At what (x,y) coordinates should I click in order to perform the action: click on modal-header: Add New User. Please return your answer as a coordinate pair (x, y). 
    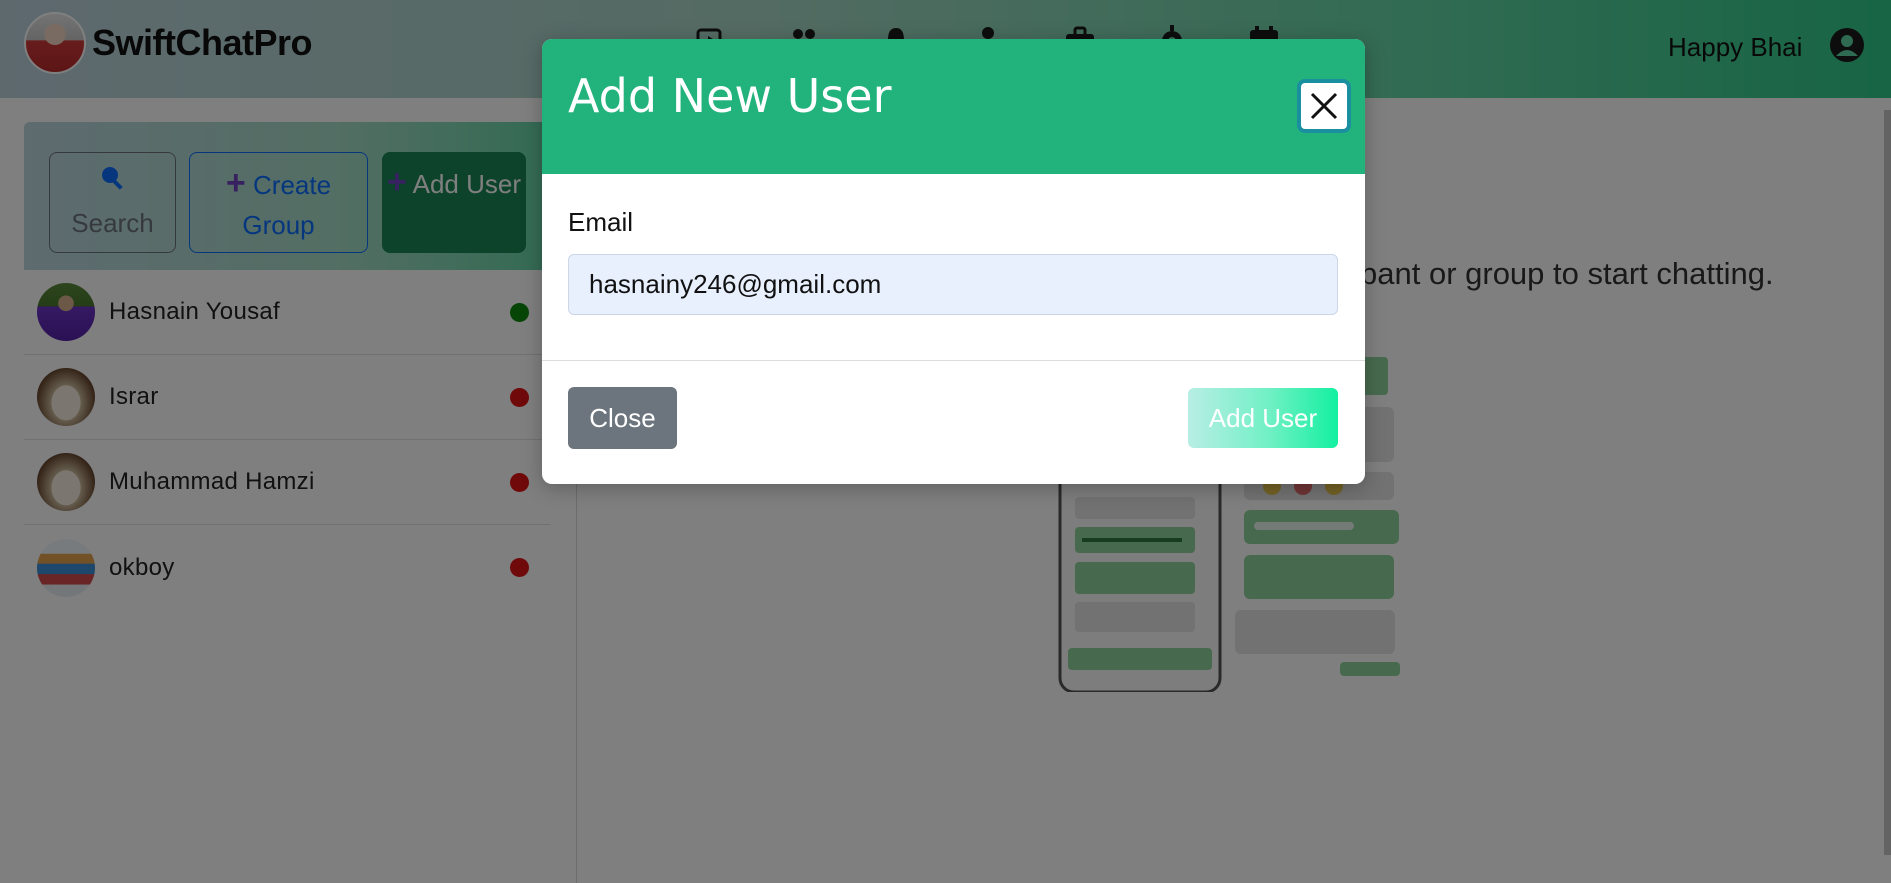
    Looking at the image, I should click on (953, 106).